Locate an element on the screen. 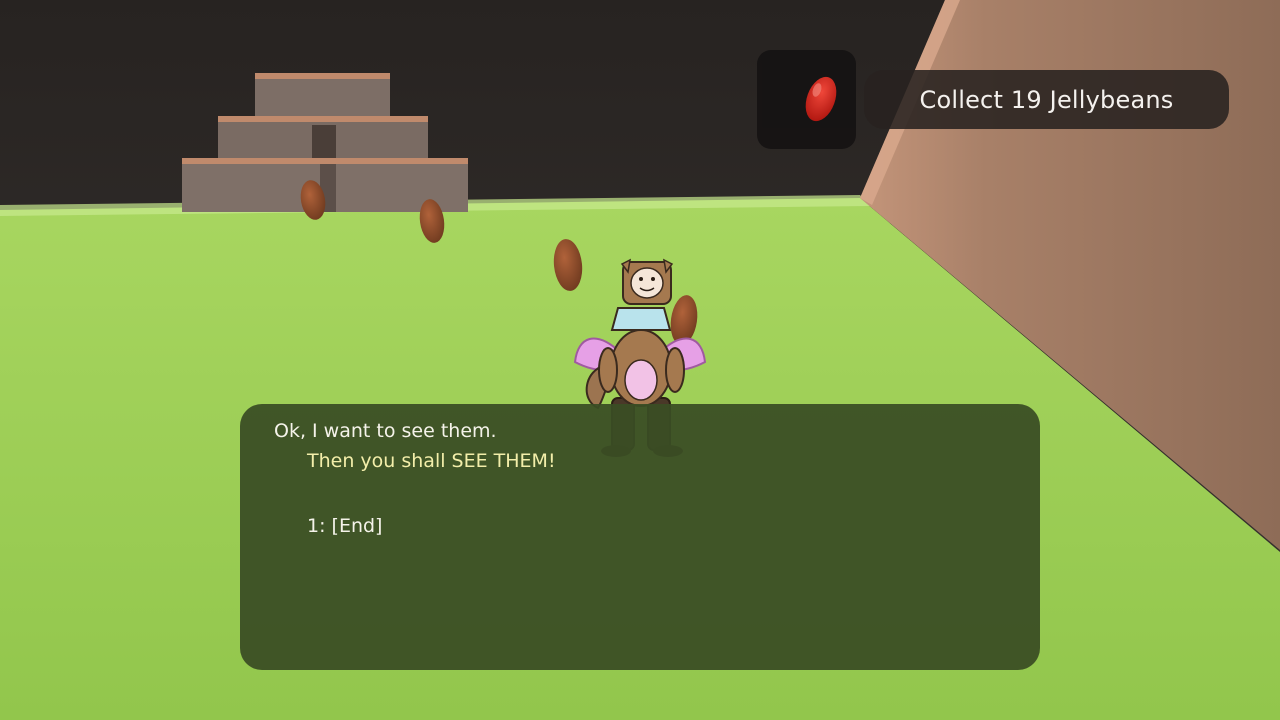 Image resolution: width=1280 pixels, height=720 pixels. dialog-choice-end: 1: [End] is located at coordinates (344, 526).